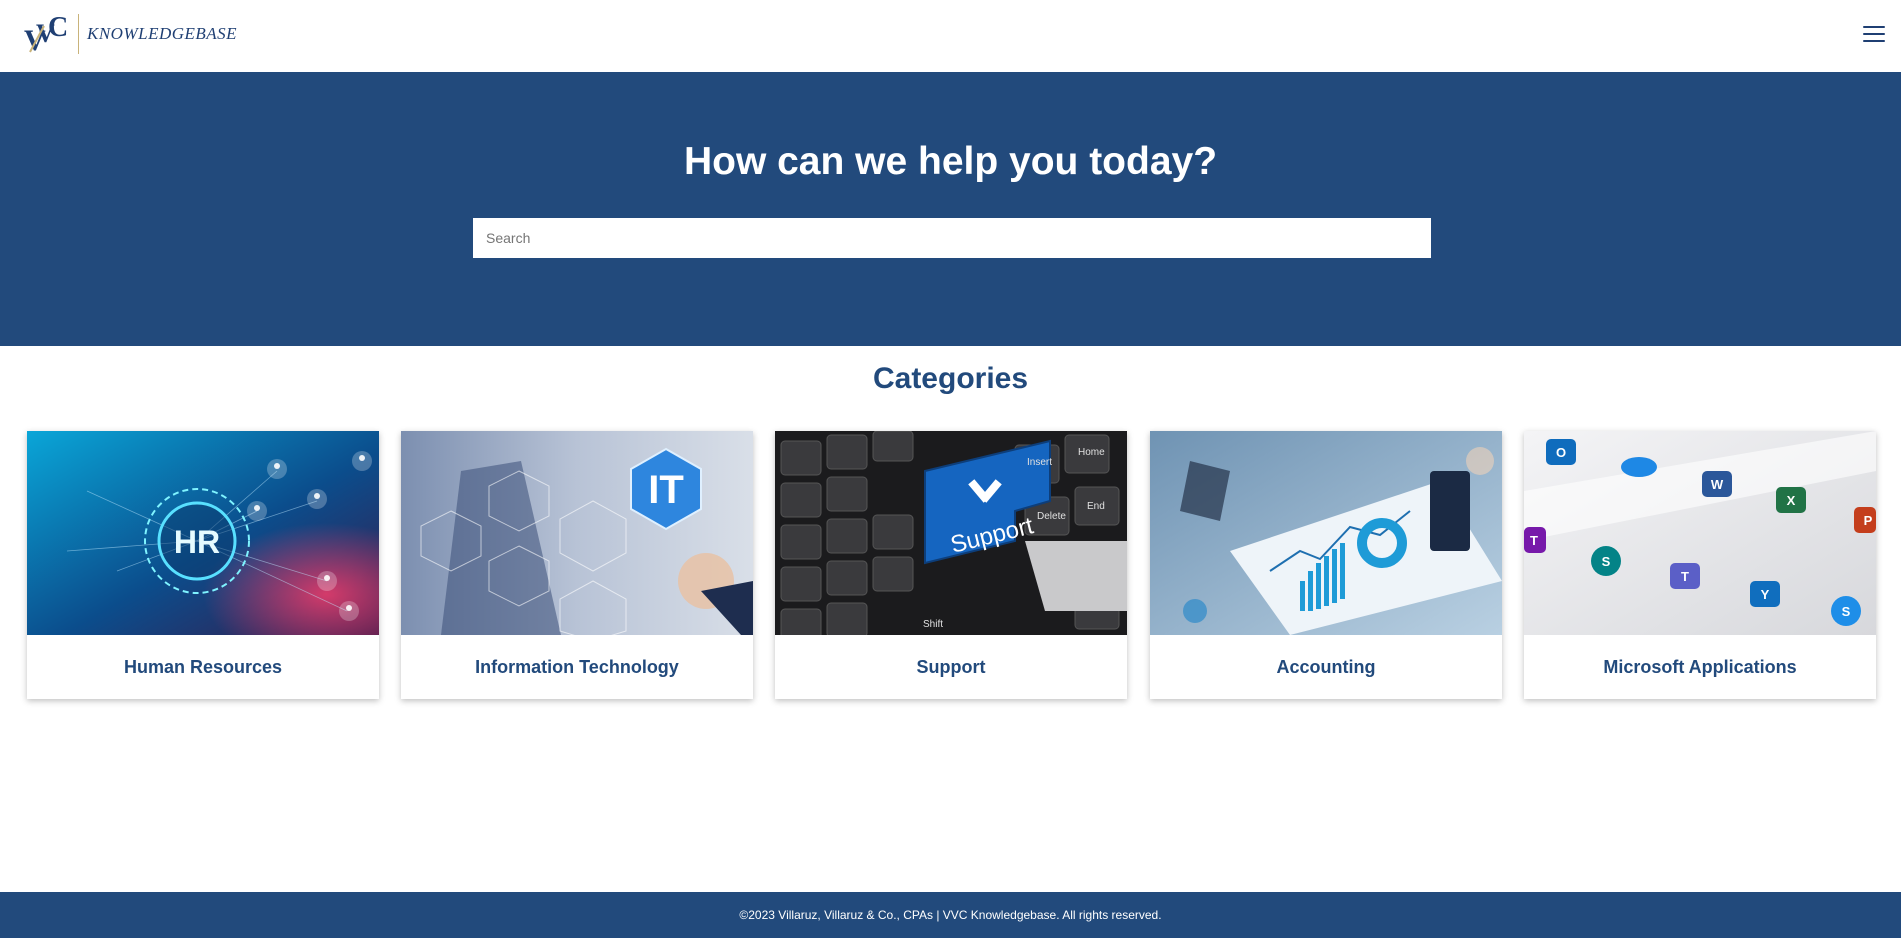  I want to click on category-label: Support, so click(951, 666).